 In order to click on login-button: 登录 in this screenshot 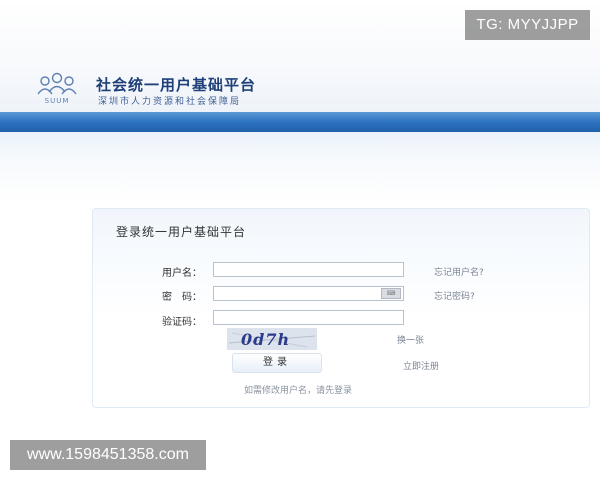, I will do `click(277, 363)`.